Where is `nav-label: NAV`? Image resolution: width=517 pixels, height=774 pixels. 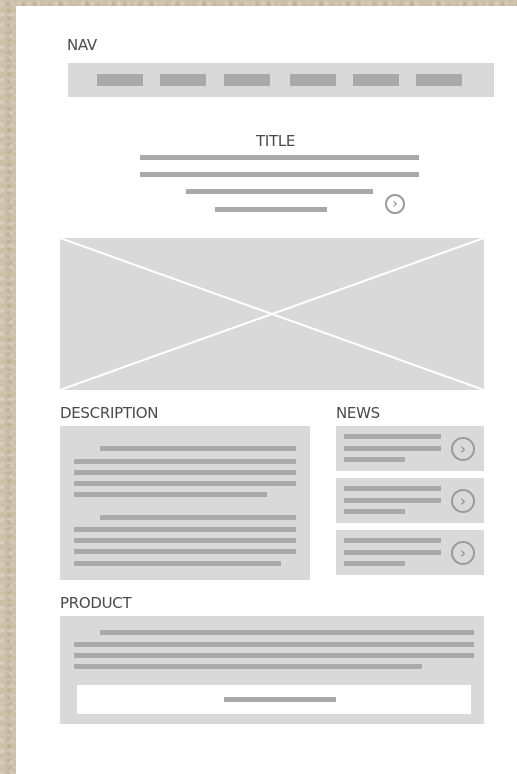 nav-label: NAV is located at coordinates (82, 45).